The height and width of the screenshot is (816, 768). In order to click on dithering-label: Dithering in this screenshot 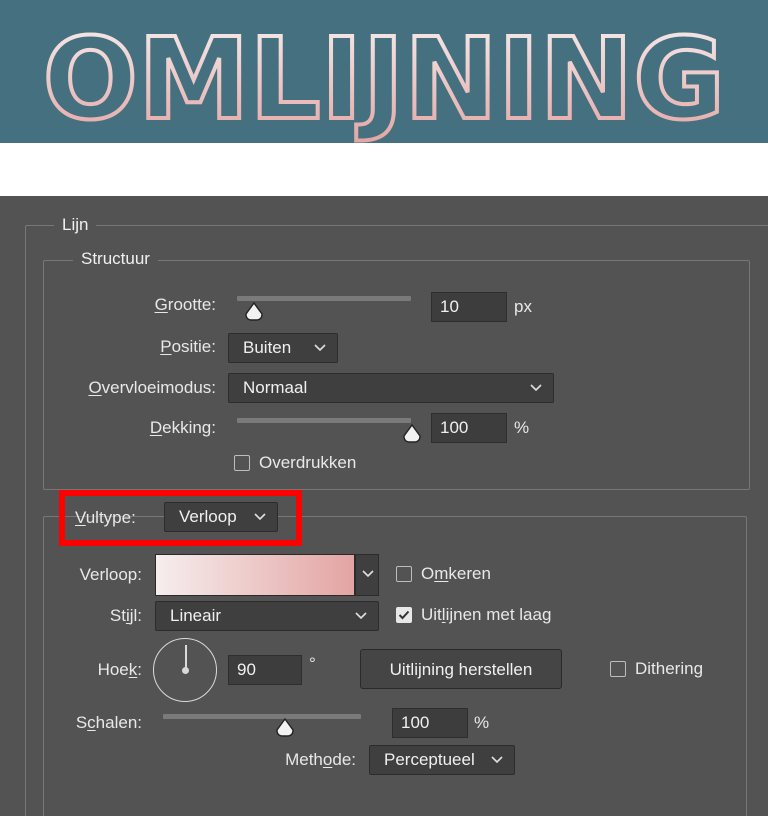, I will do `click(669, 668)`.